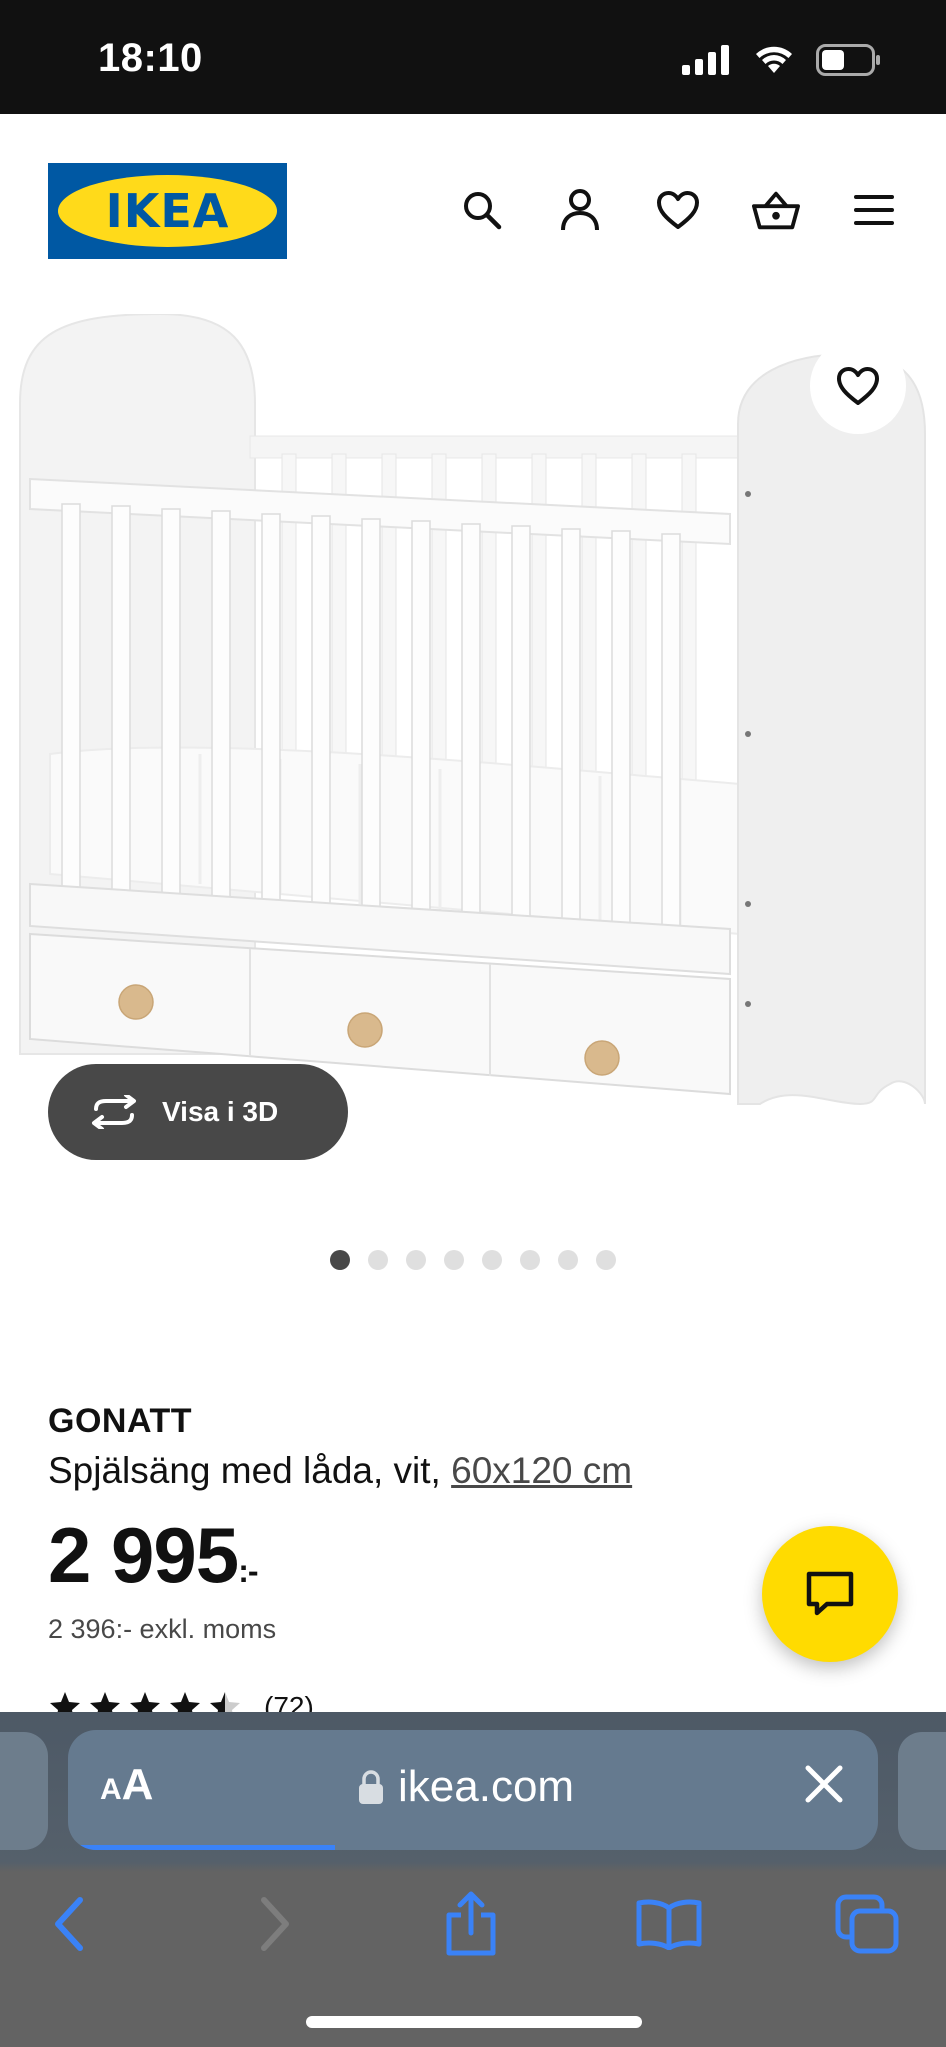 Image resolution: width=946 pixels, height=2047 pixels. What do you see at coordinates (486, 1786) in the screenshot?
I see `url-text: ikea.com` at bounding box center [486, 1786].